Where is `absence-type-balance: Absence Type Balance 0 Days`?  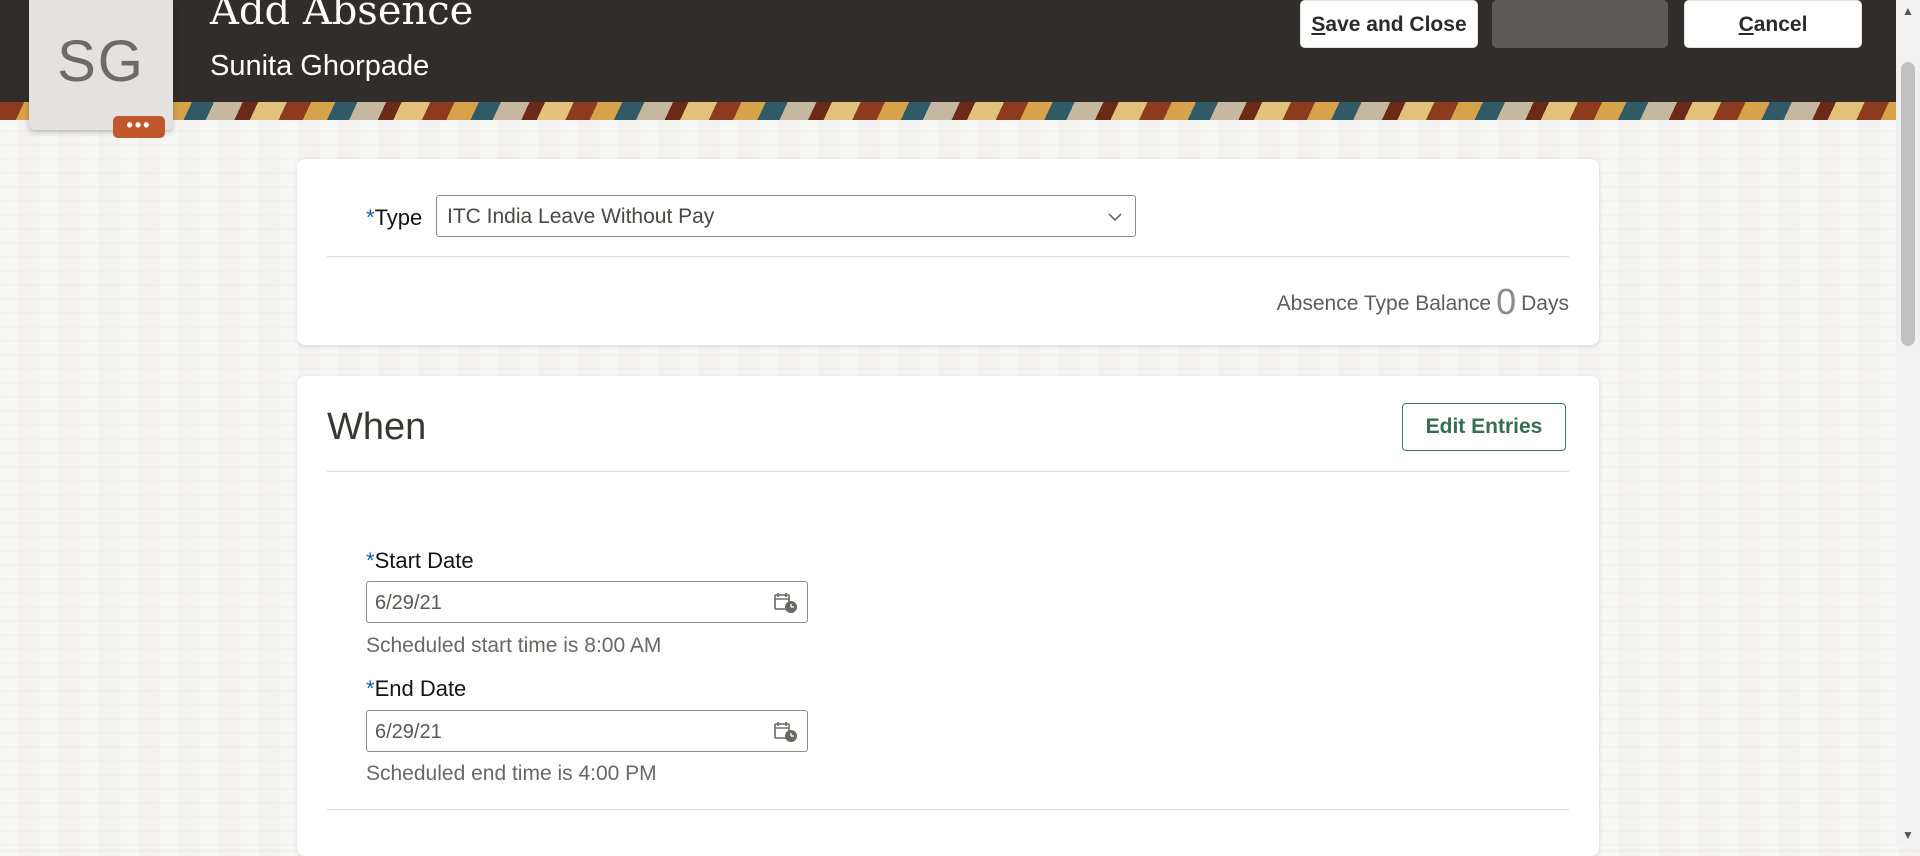
absence-type-balance: Absence Type Balance 0 Days is located at coordinates (1422, 299).